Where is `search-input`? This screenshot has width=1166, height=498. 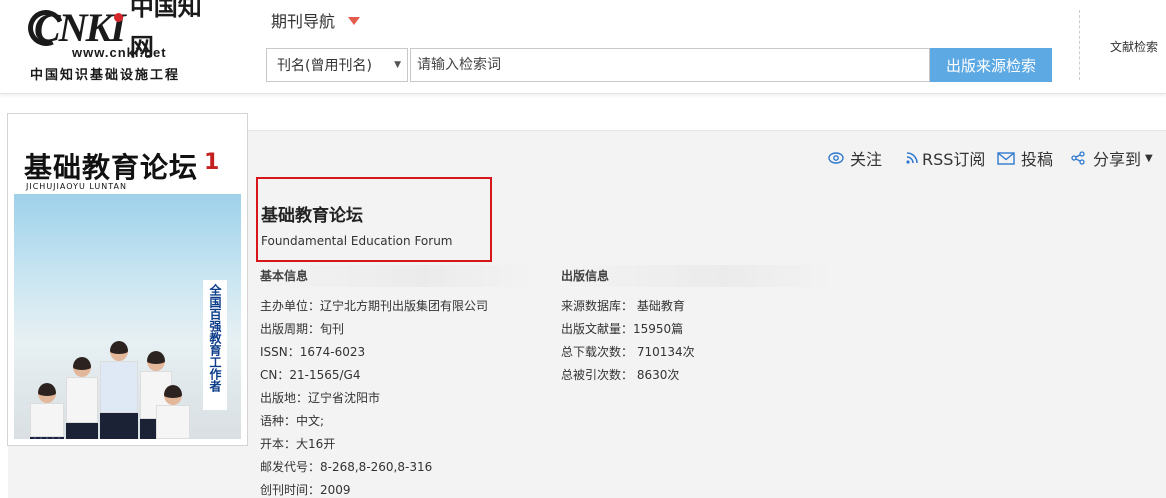 search-input is located at coordinates (670, 65).